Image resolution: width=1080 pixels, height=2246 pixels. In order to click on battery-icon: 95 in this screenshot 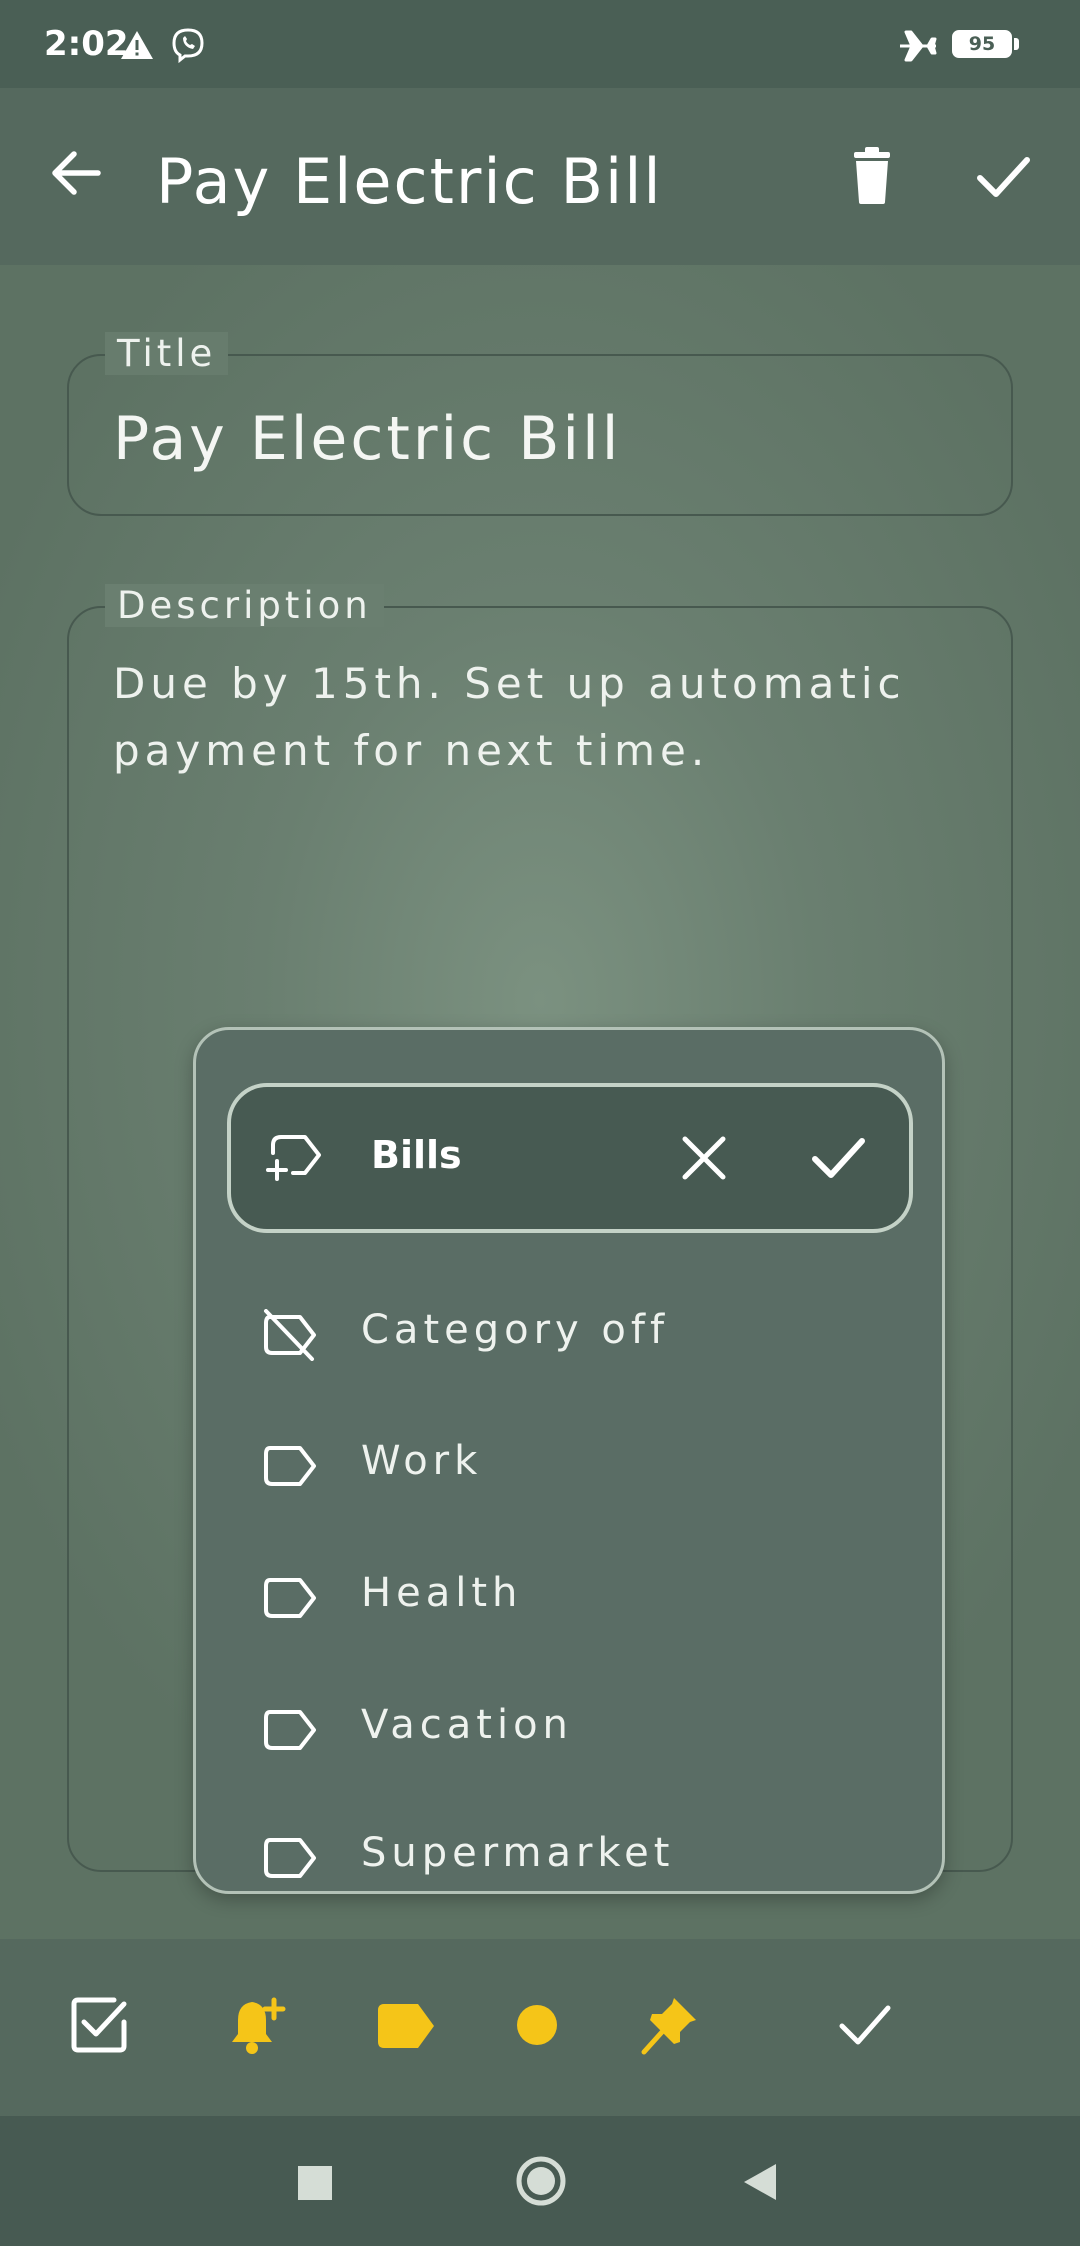, I will do `click(986, 45)`.